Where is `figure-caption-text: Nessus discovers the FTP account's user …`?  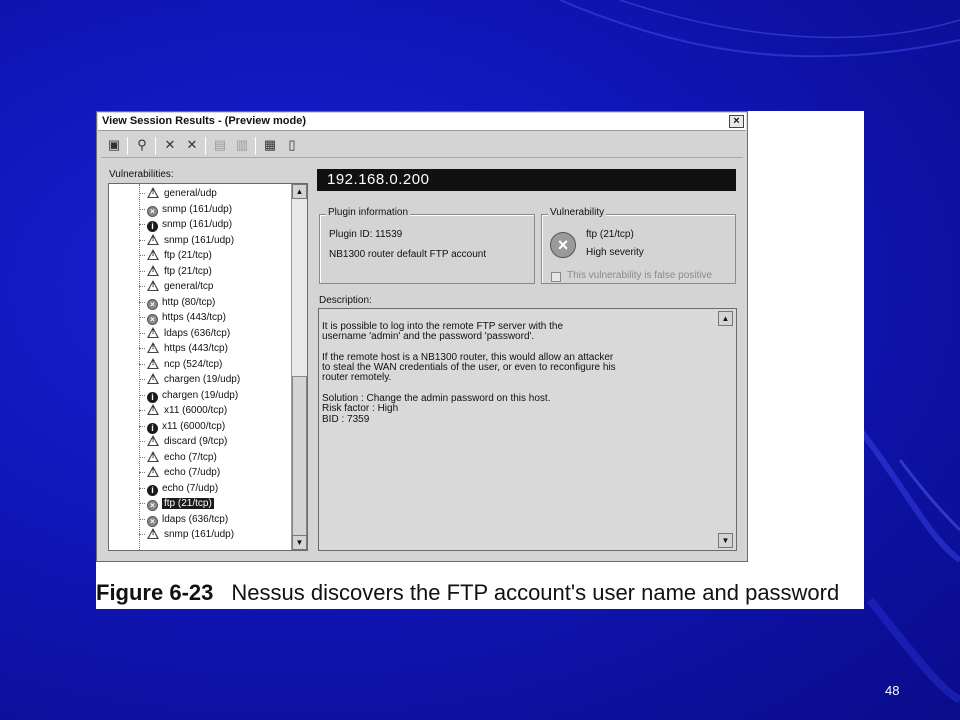 figure-caption-text: Nessus discovers the FTP account's user … is located at coordinates (535, 592).